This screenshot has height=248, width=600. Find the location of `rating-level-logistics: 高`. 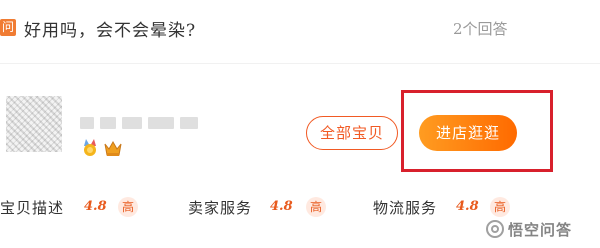

rating-level-logistics: 高 is located at coordinates (500, 207).